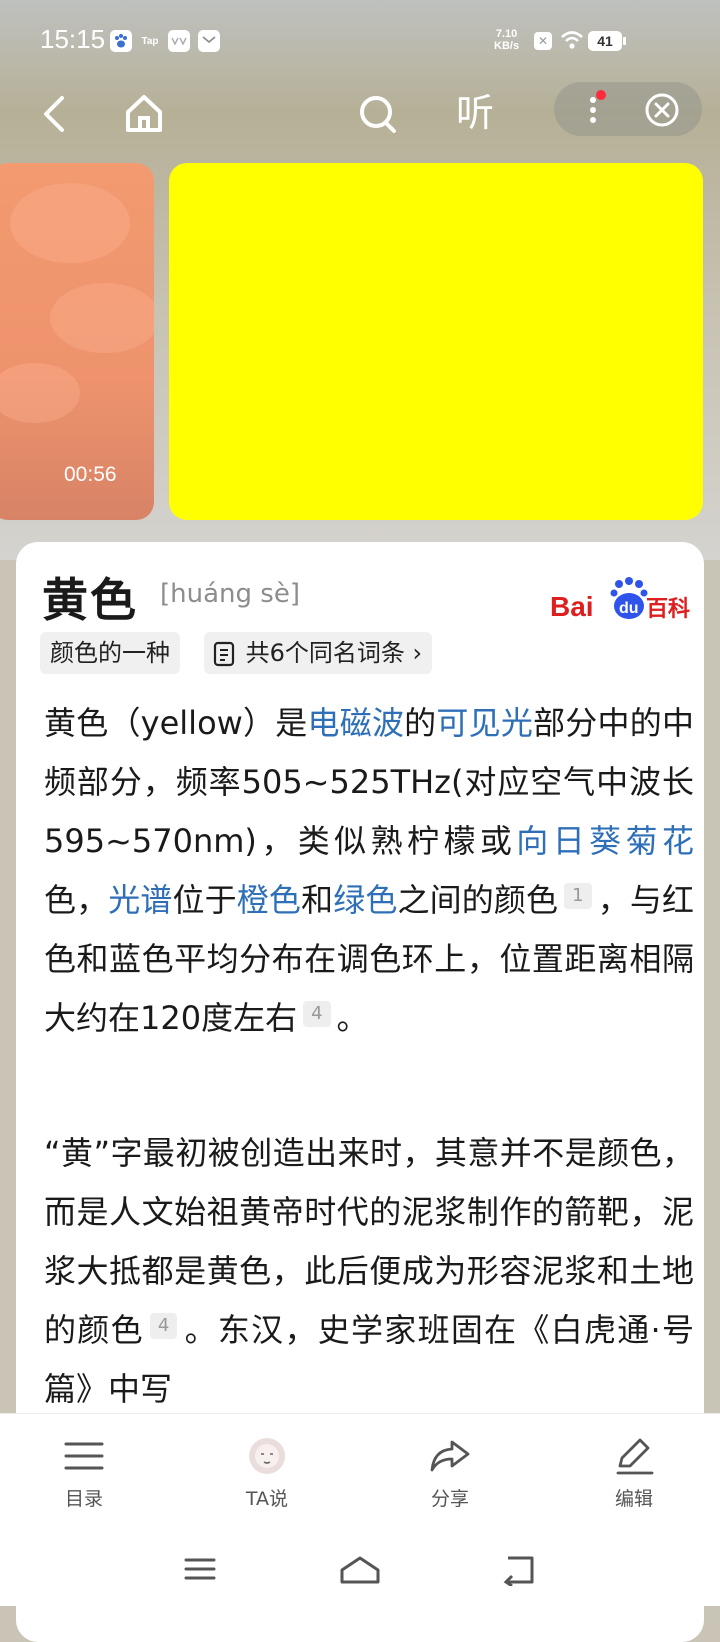 The width and height of the screenshot is (720, 1642). What do you see at coordinates (84, 1456) in the screenshot?
I see `list-icon` at bounding box center [84, 1456].